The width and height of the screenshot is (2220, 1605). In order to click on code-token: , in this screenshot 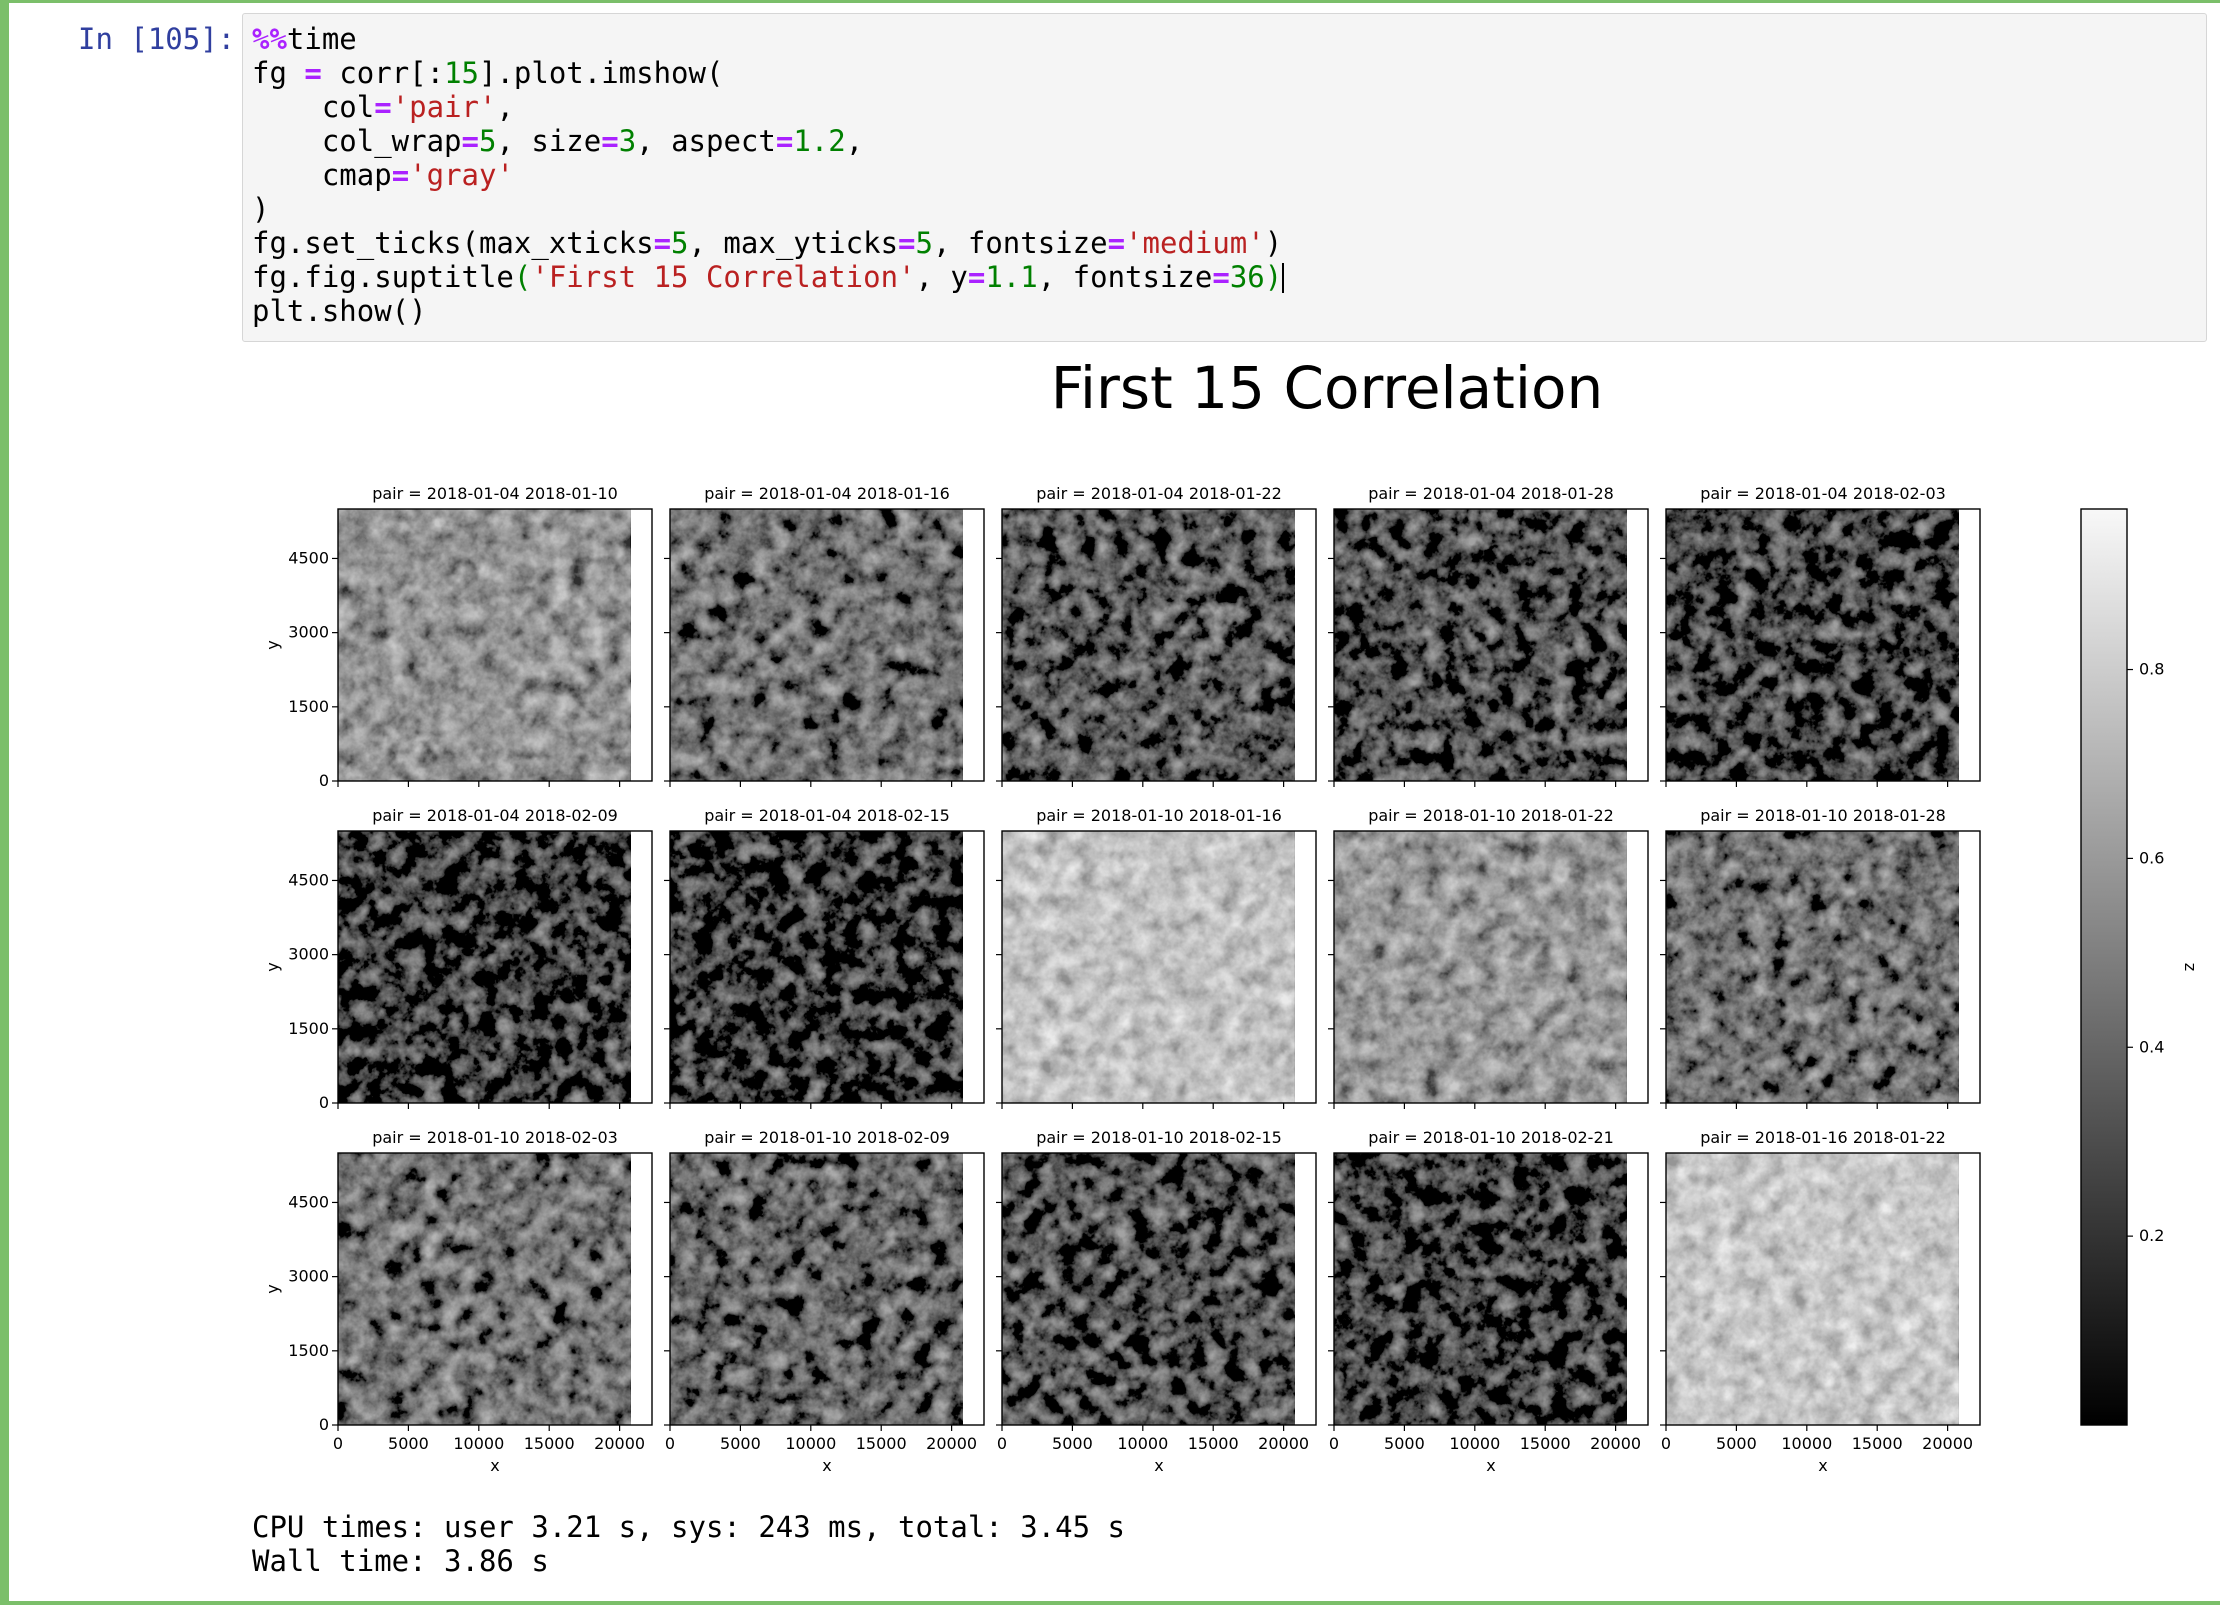, I will do `click(854, 141)`.